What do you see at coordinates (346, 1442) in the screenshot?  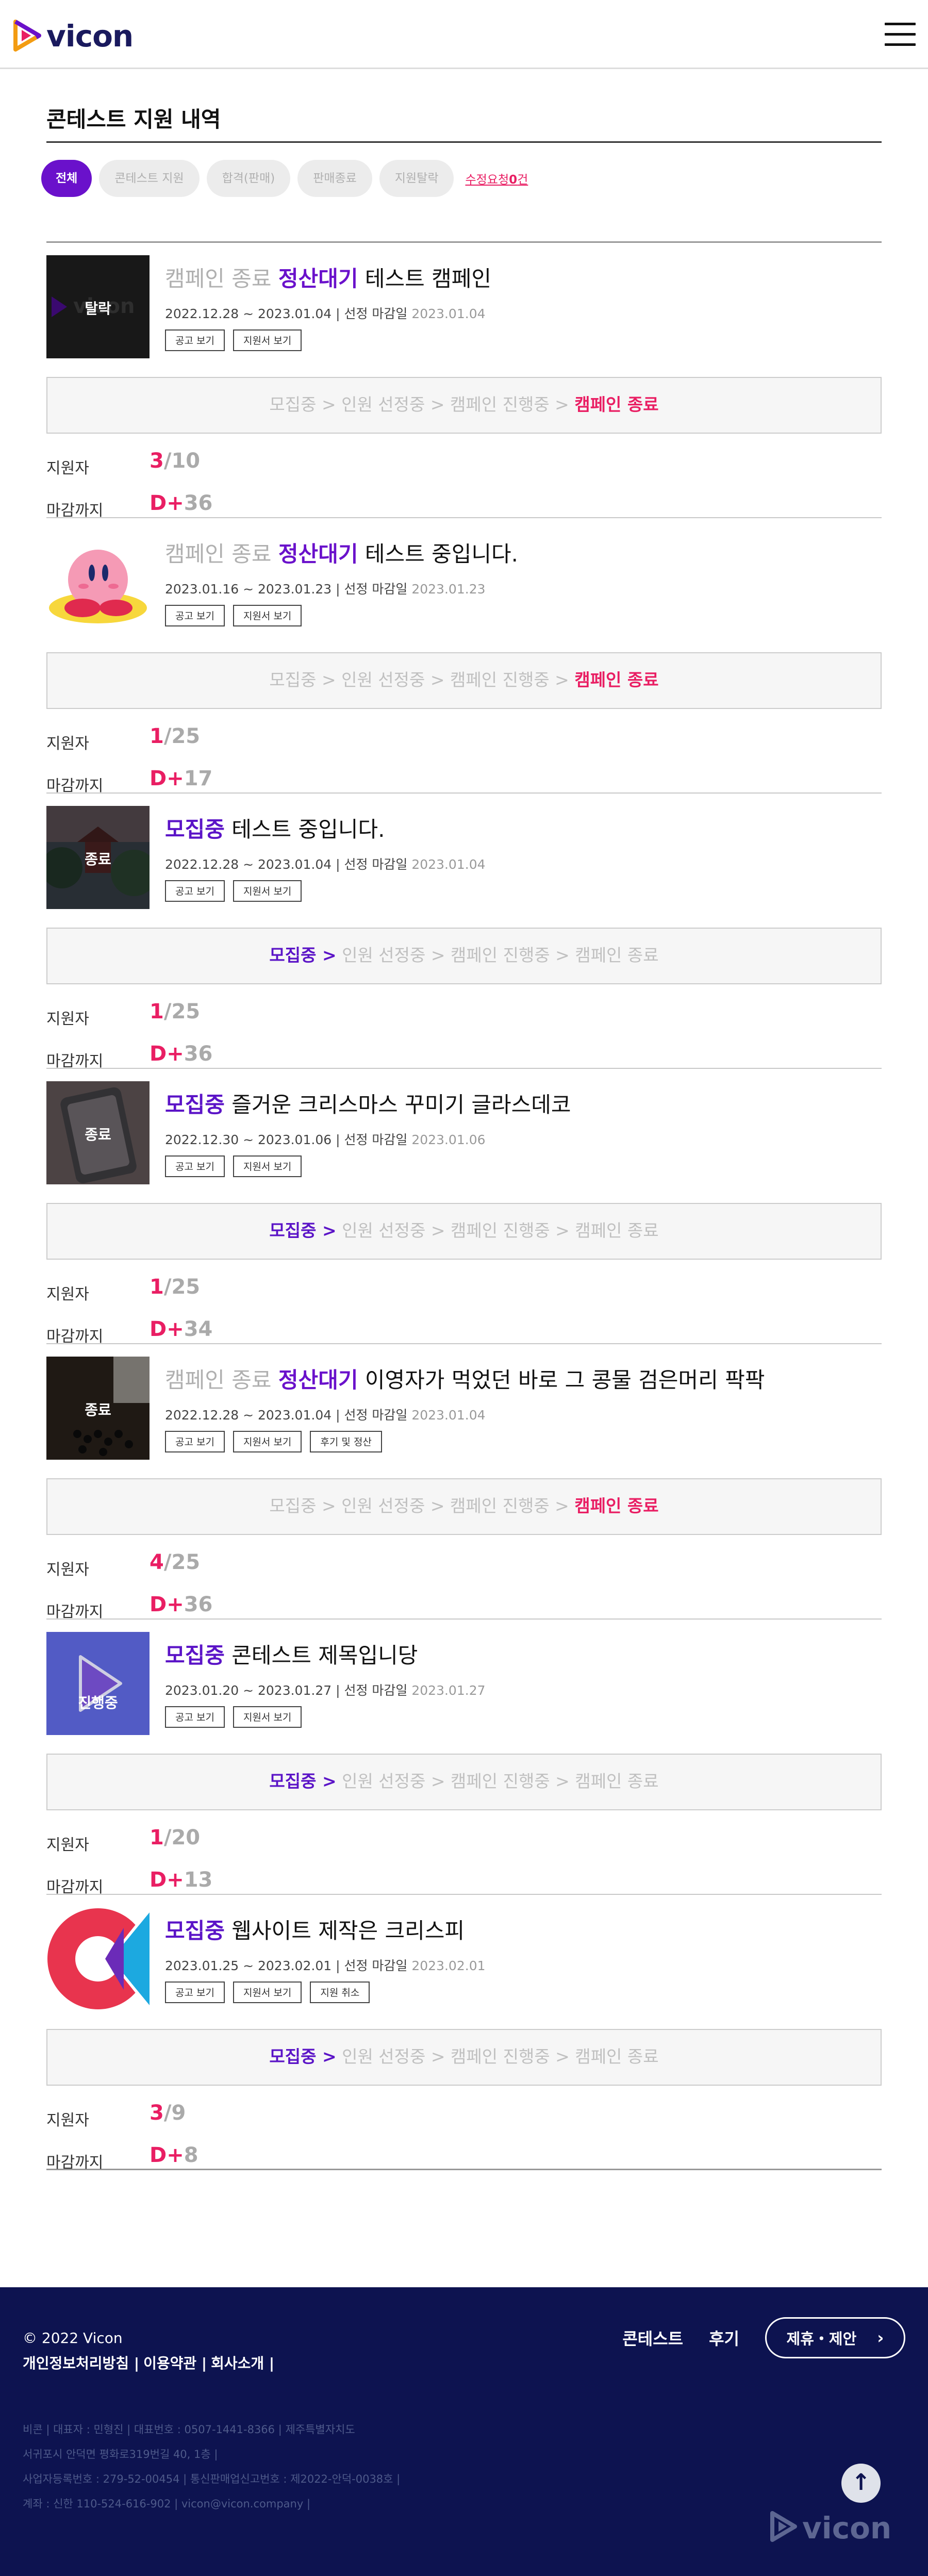 I see `review-settlement-button: 후기 및 정산` at bounding box center [346, 1442].